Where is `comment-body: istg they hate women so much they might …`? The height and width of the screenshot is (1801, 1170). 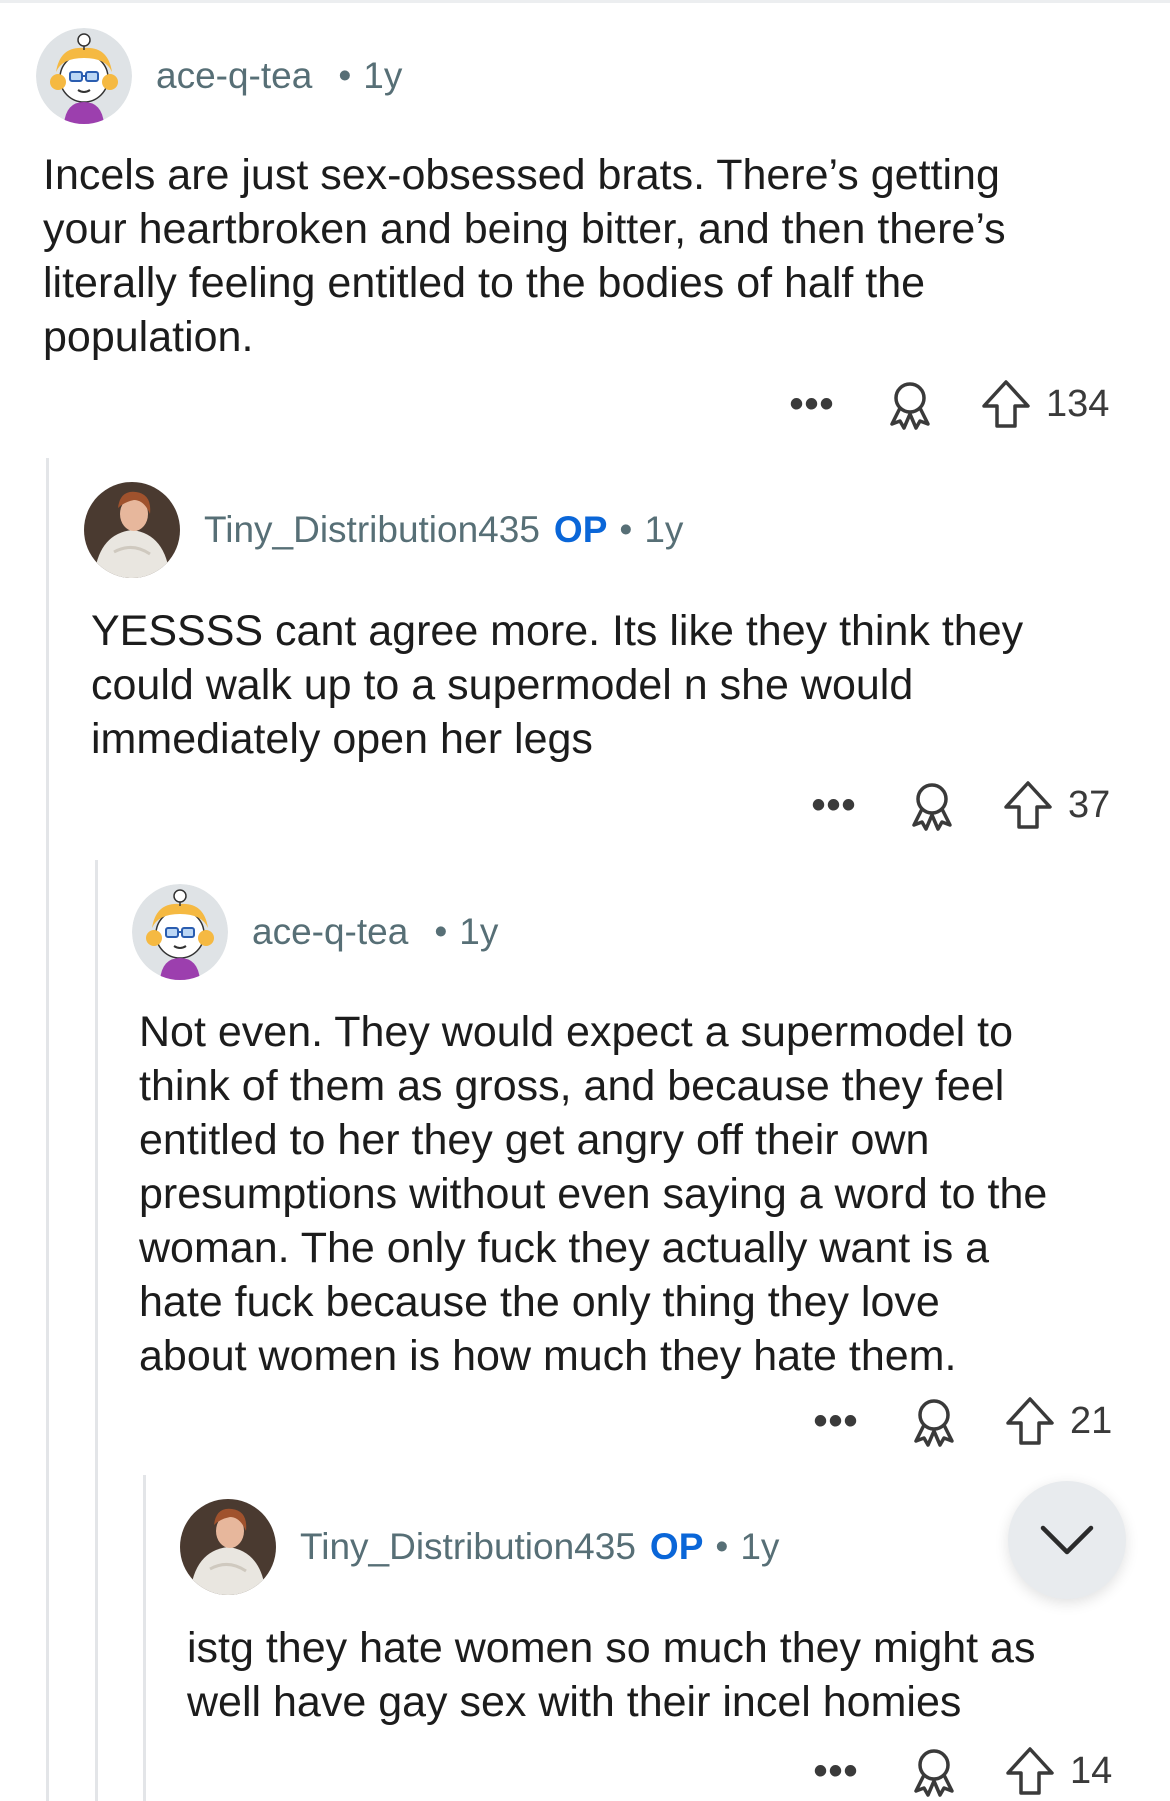 comment-body: istg they hate women so much they might … is located at coordinates (611, 1675).